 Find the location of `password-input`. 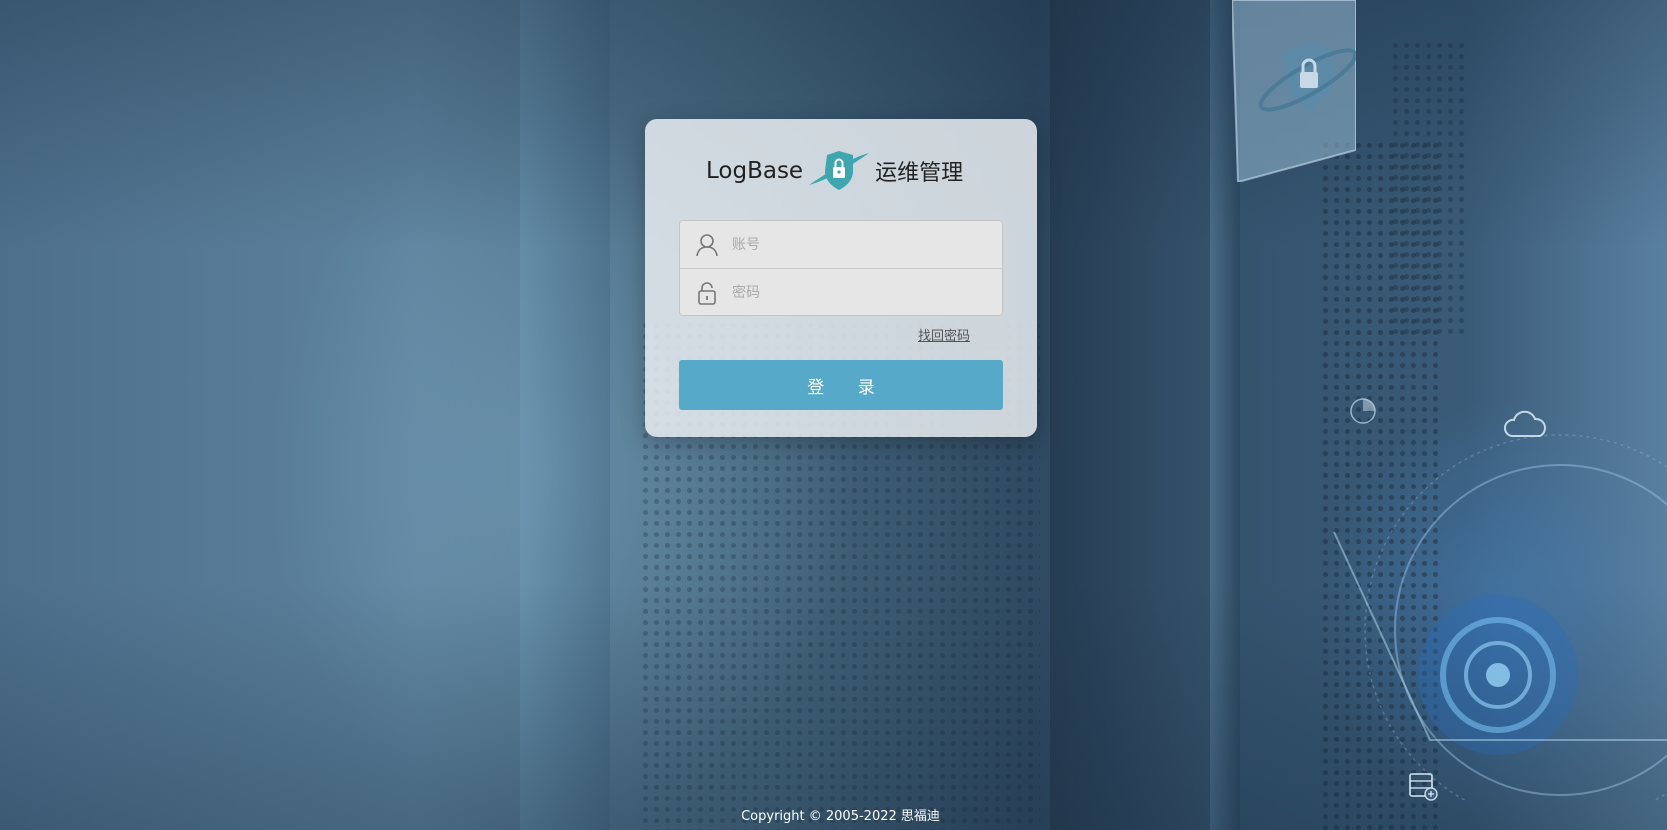

password-input is located at coordinates (857, 292).